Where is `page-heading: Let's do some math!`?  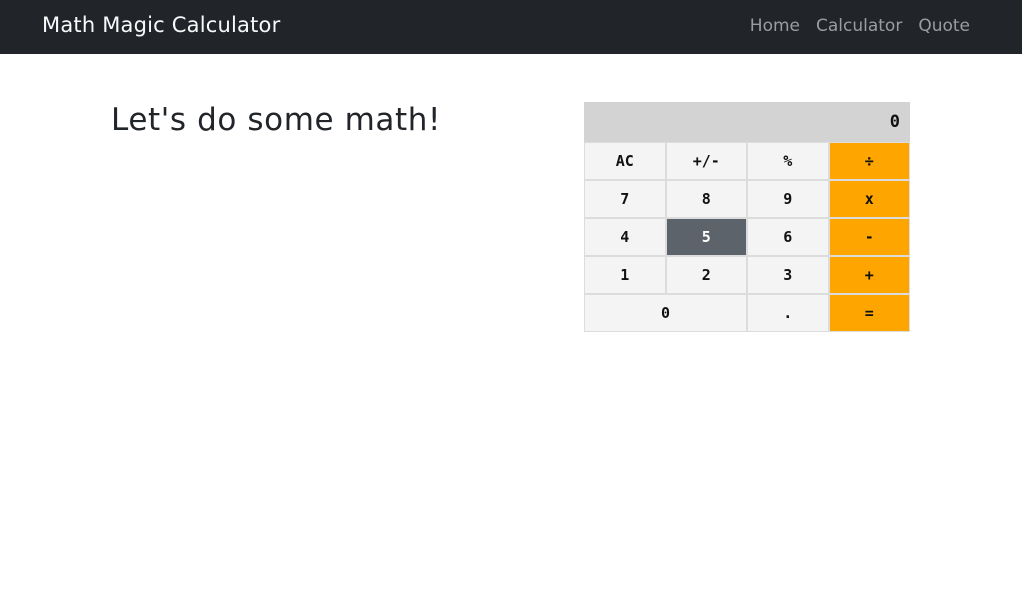
page-heading: Let's do some math! is located at coordinates (276, 120).